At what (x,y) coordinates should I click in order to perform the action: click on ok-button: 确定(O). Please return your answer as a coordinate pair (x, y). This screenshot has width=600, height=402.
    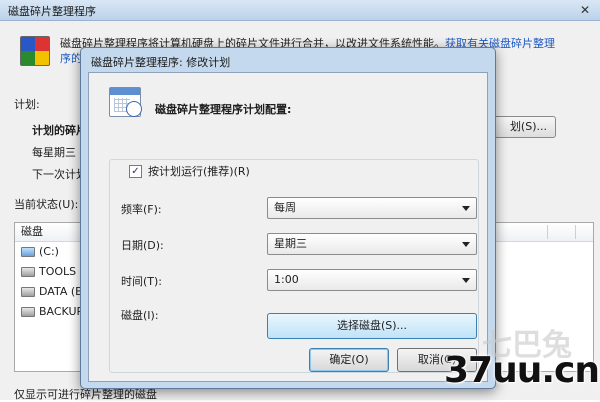
    Looking at the image, I should click on (349, 360).